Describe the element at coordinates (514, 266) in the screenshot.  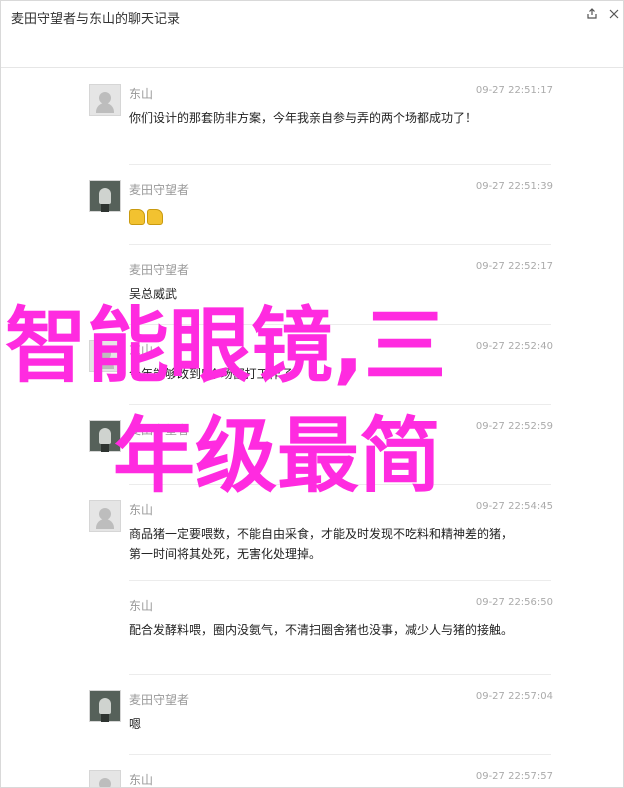
I see `timestamp: 09-27 22:52:17` at that location.